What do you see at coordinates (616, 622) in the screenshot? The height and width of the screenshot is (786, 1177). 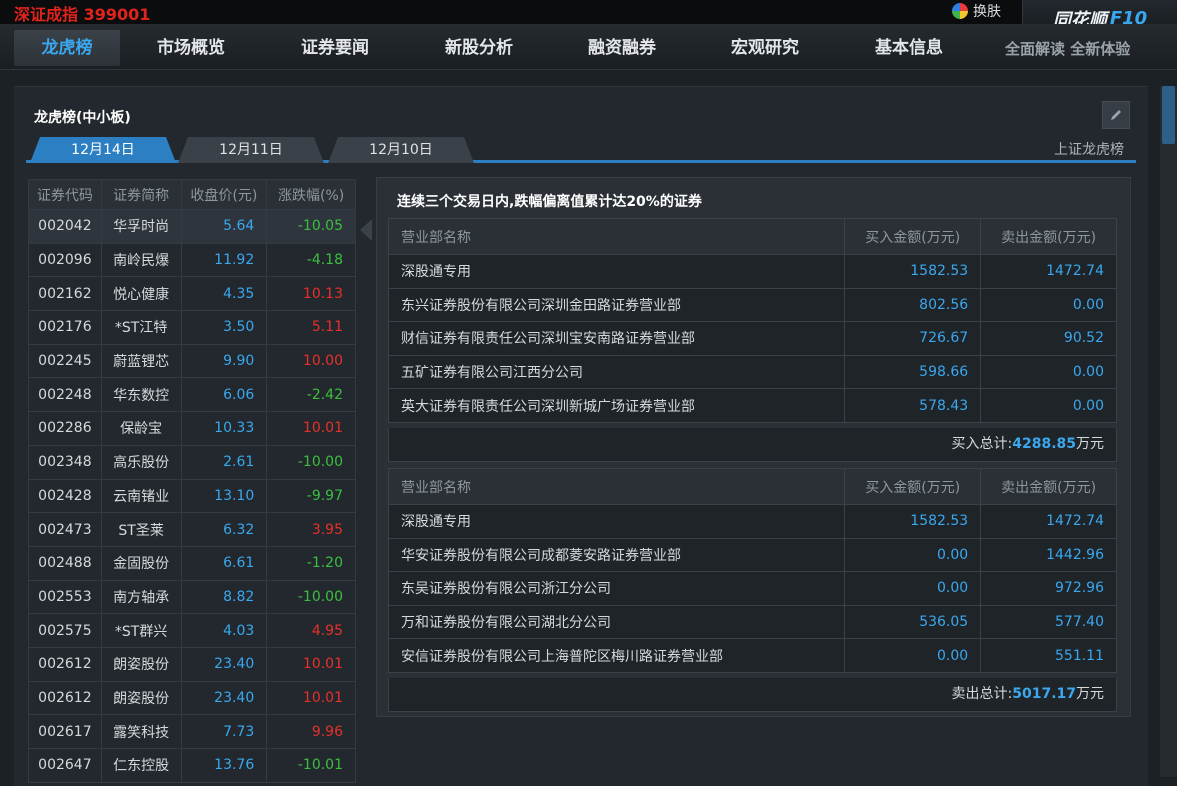 I see `dept-name: 万和证券股份有限公司湖北分公司` at bounding box center [616, 622].